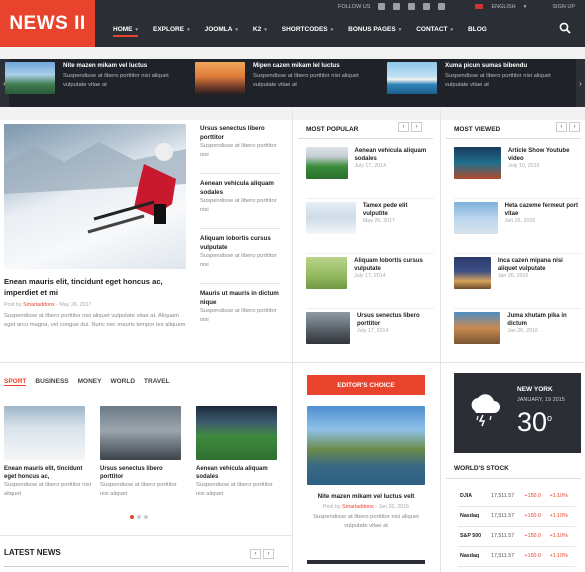 The height and width of the screenshot is (572, 585). I want to click on most-viewed-pager: ‹ ›, so click(568, 127).